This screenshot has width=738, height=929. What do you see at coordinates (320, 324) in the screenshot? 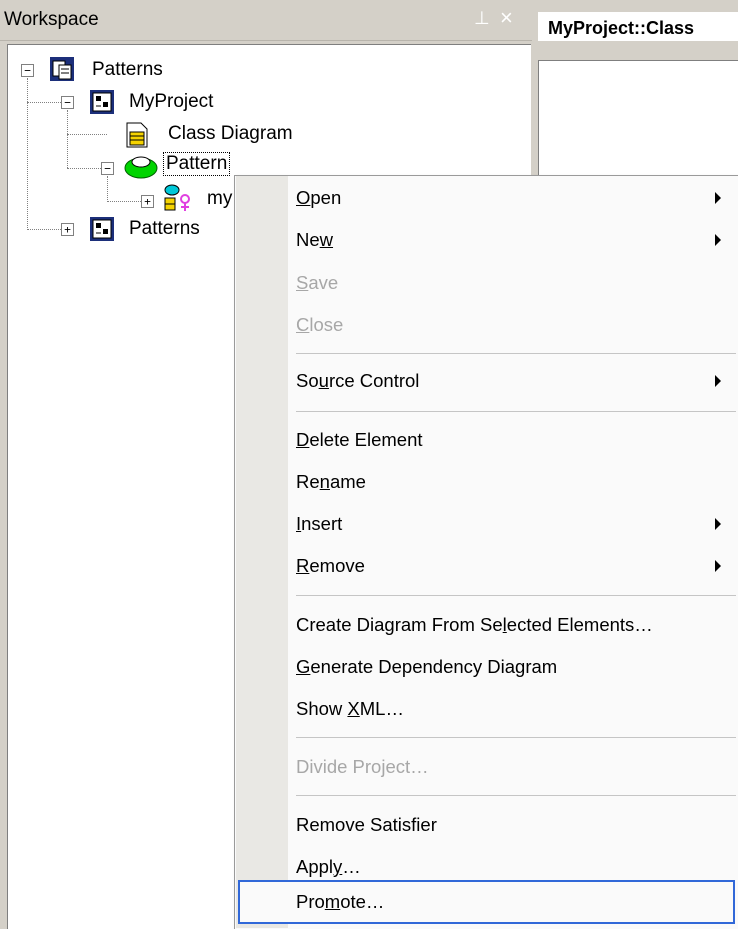
I see `menu-item-close: Close` at bounding box center [320, 324].